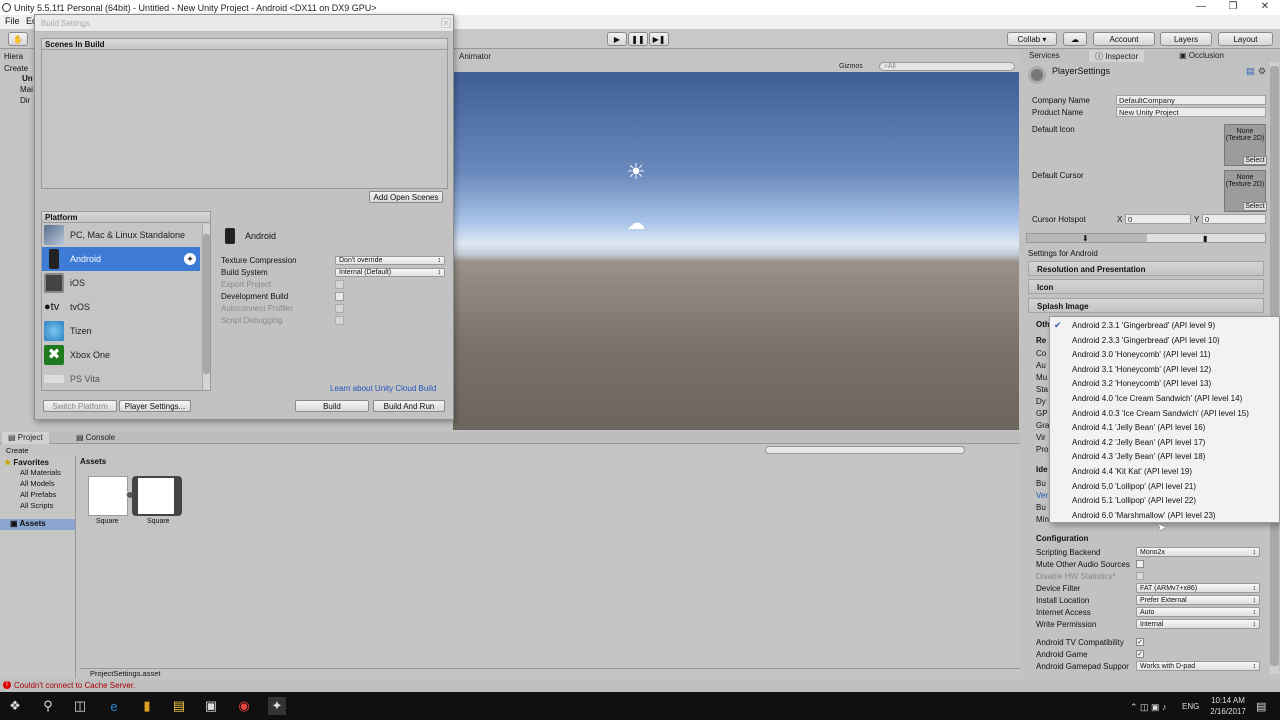  What do you see at coordinates (1198, 600) in the screenshot?
I see `install-location-dropdown: Prefer External ↕` at bounding box center [1198, 600].